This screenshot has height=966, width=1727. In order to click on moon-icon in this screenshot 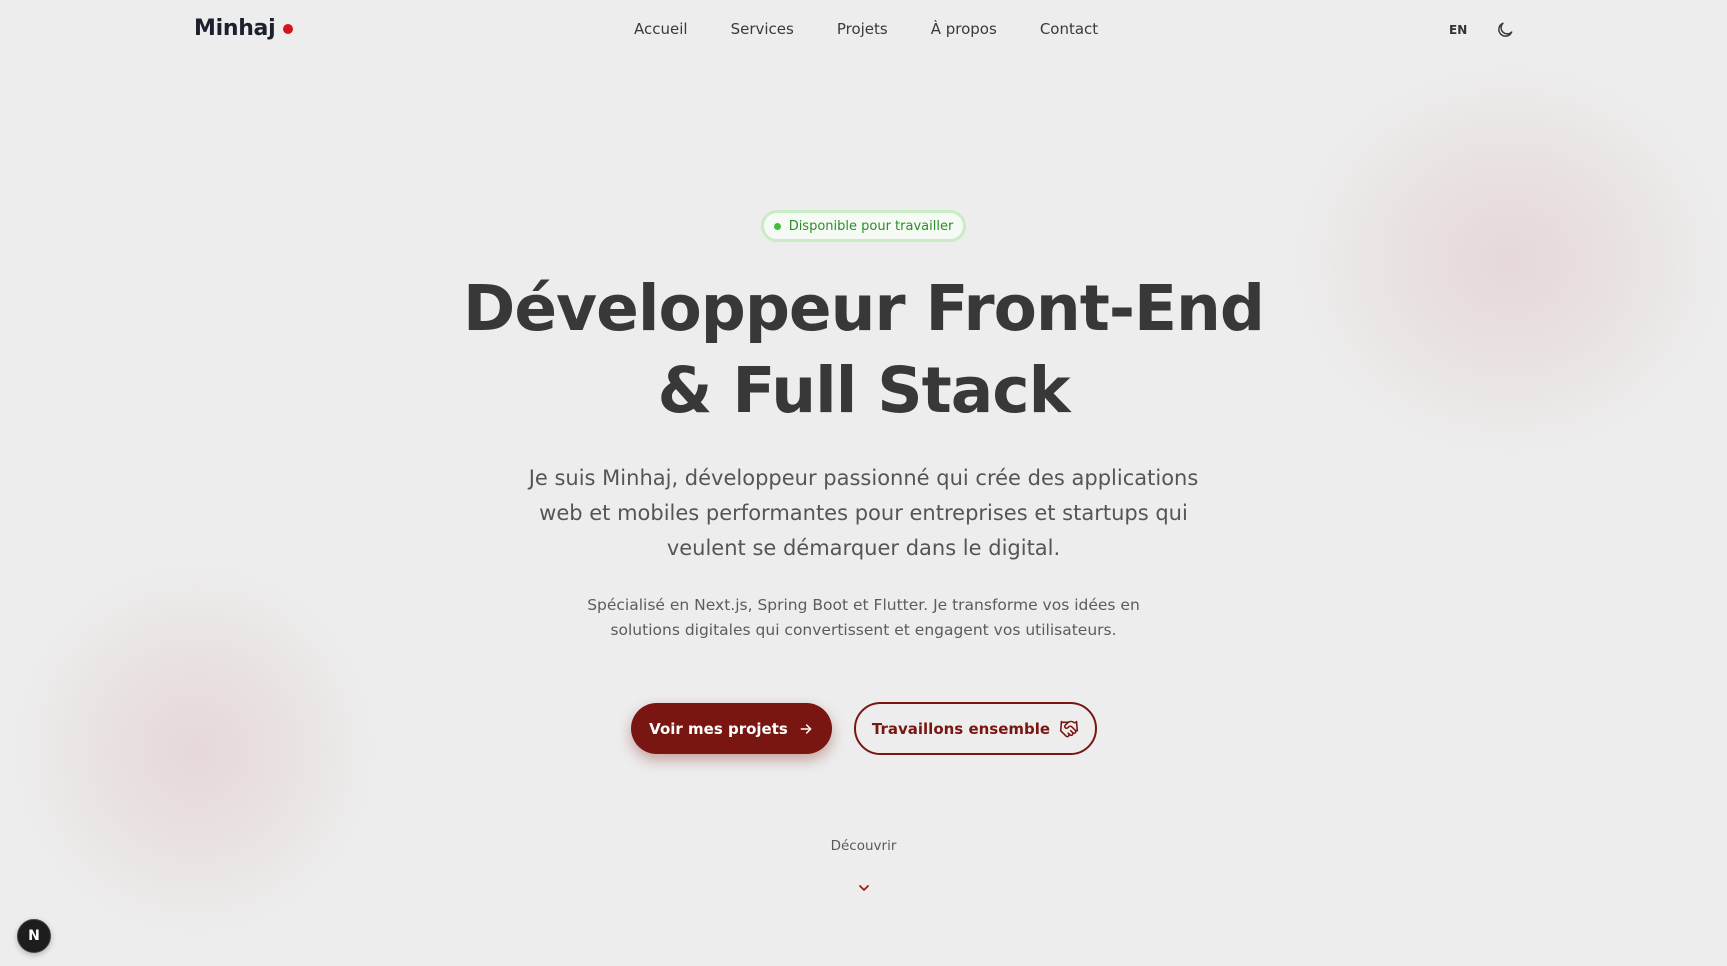, I will do `click(1505, 30)`.